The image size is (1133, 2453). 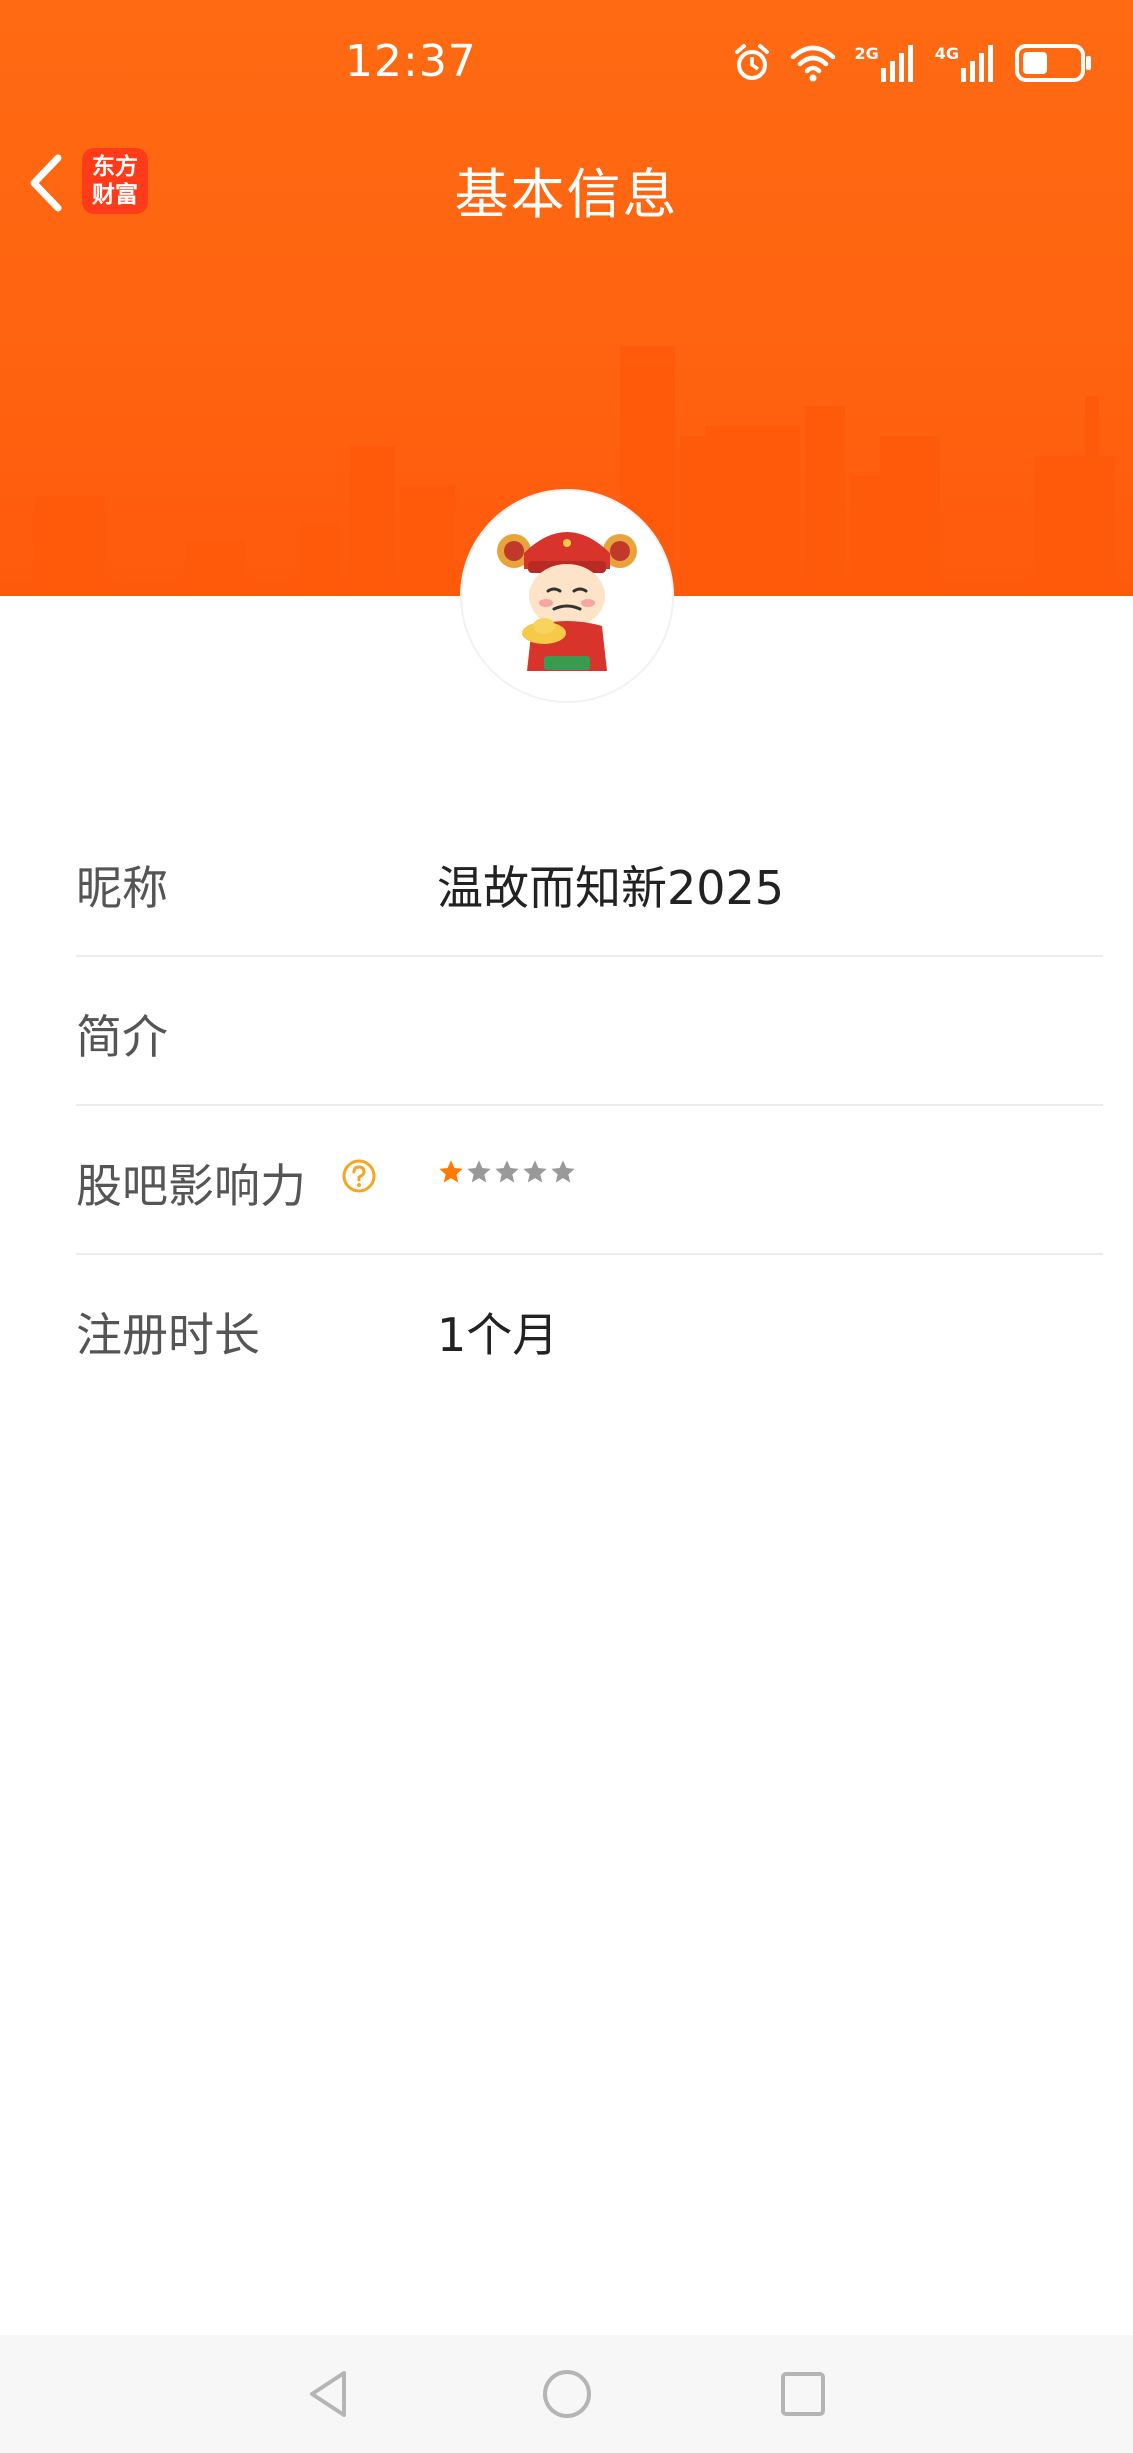 What do you see at coordinates (191, 1186) in the screenshot?
I see `influence-label: 股吧影响力` at bounding box center [191, 1186].